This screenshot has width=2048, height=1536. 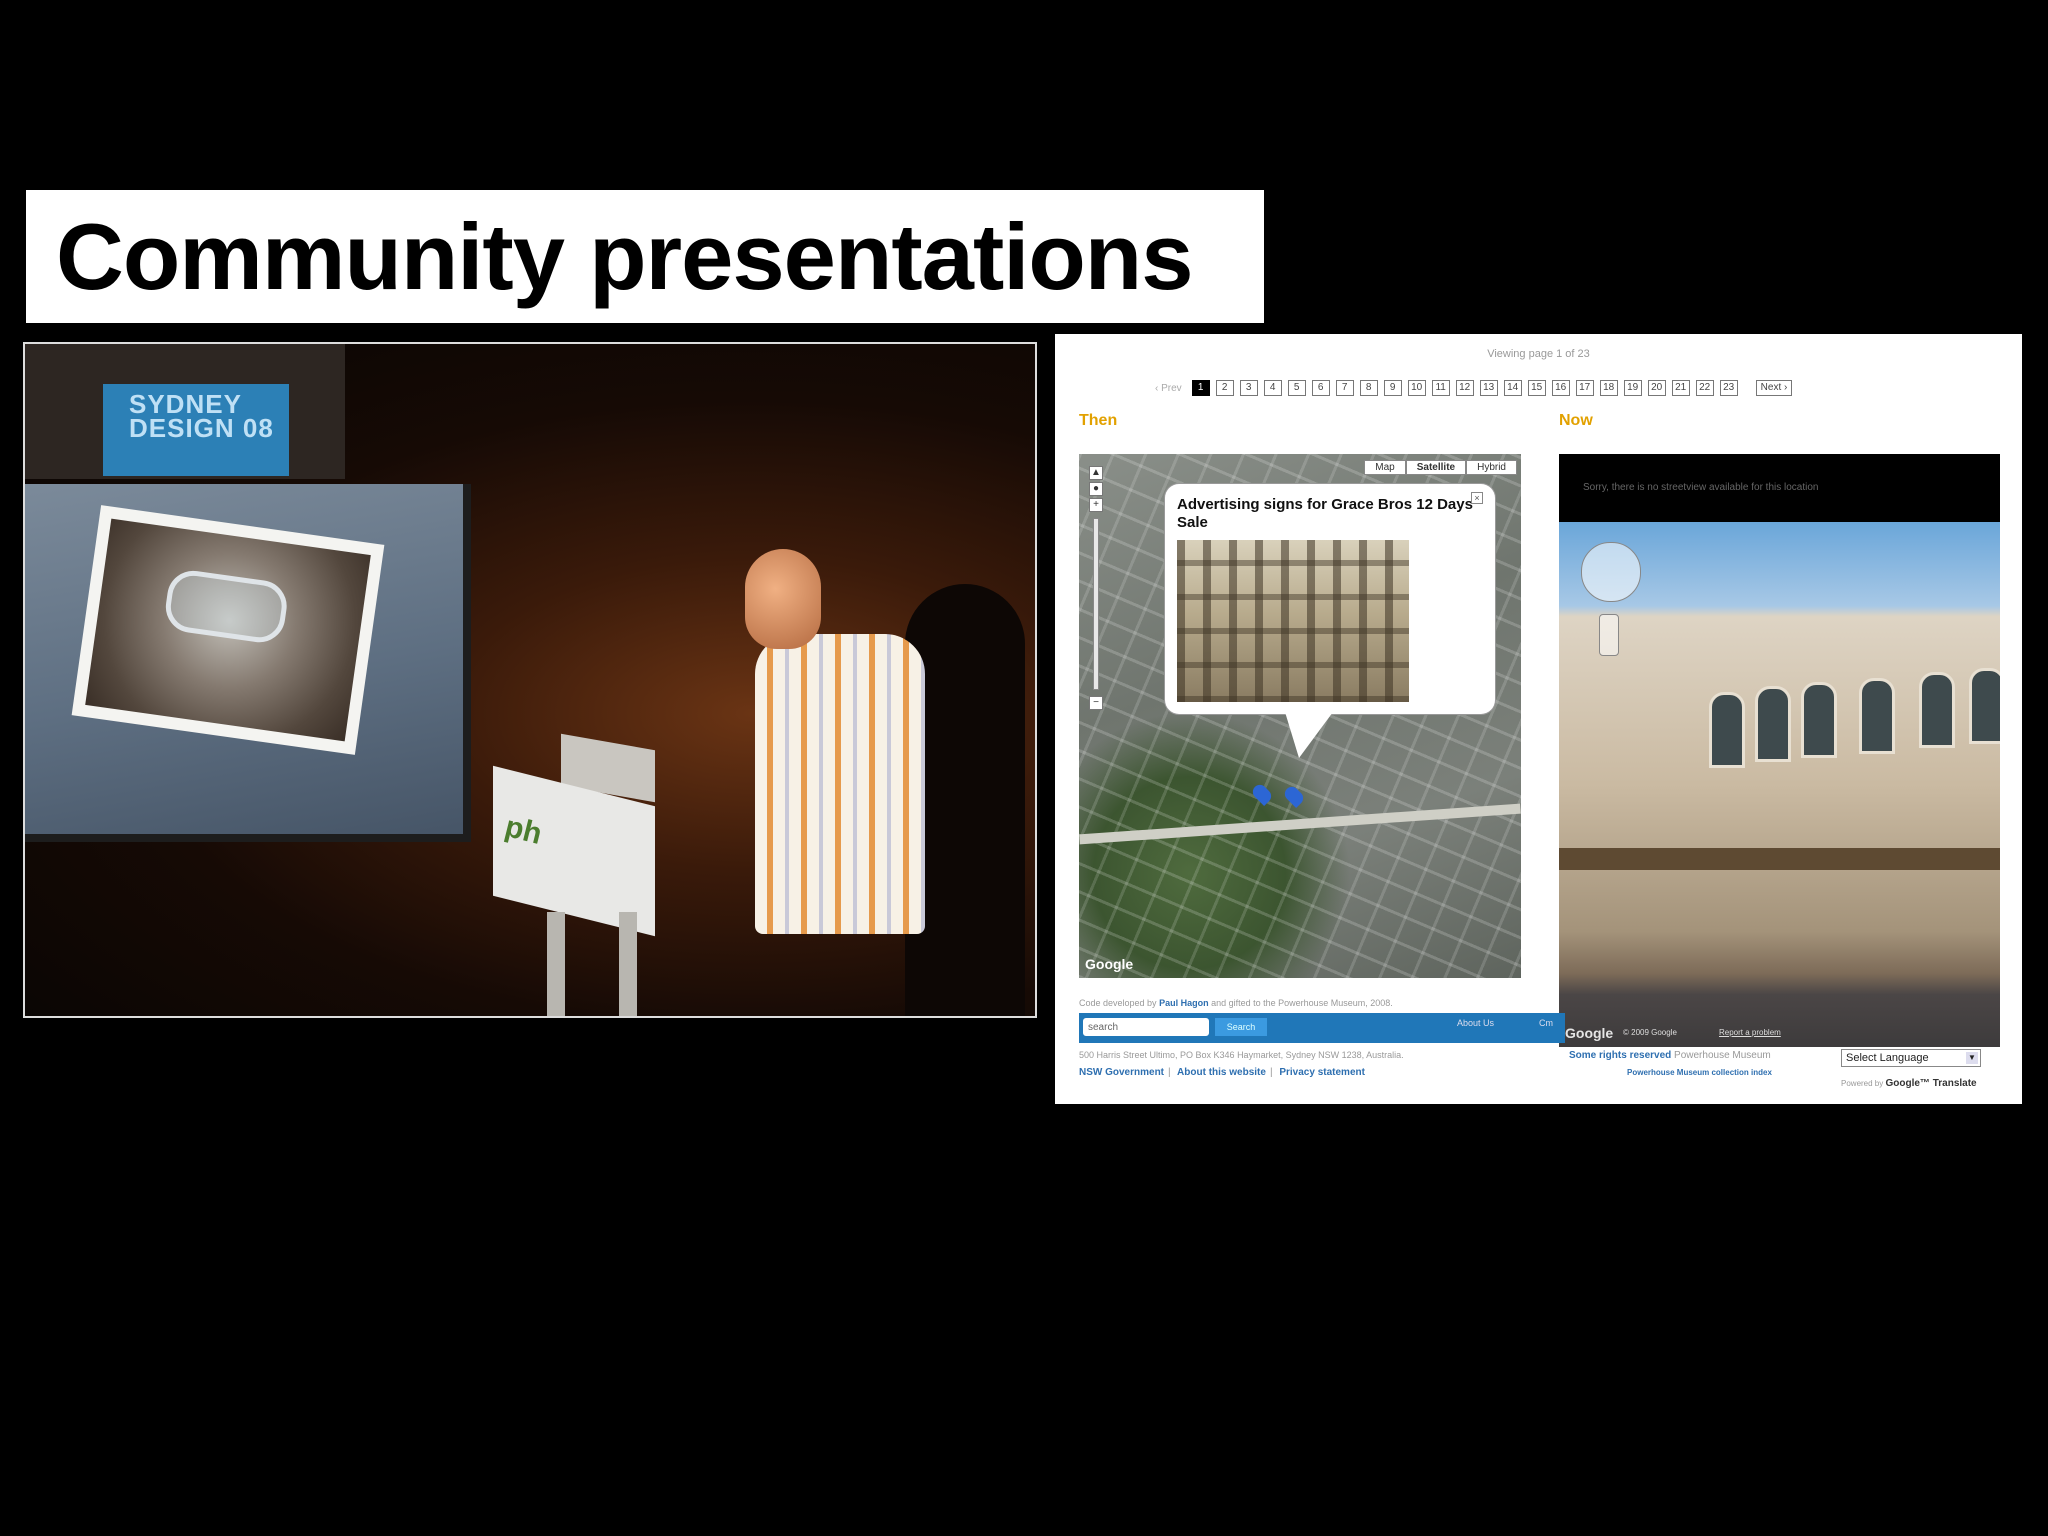 What do you see at coordinates (1322, 1072) in the screenshot?
I see `privacy-statement-link: Privacy statement` at bounding box center [1322, 1072].